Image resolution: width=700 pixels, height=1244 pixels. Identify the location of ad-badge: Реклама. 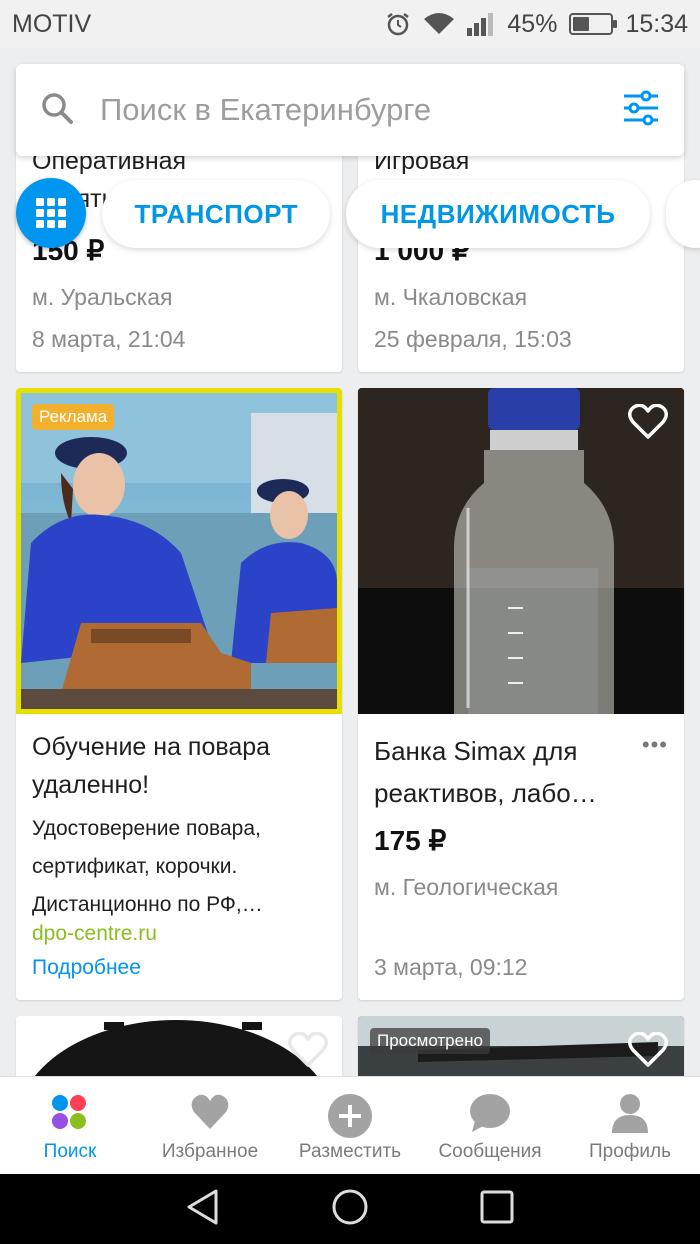
(73, 417).